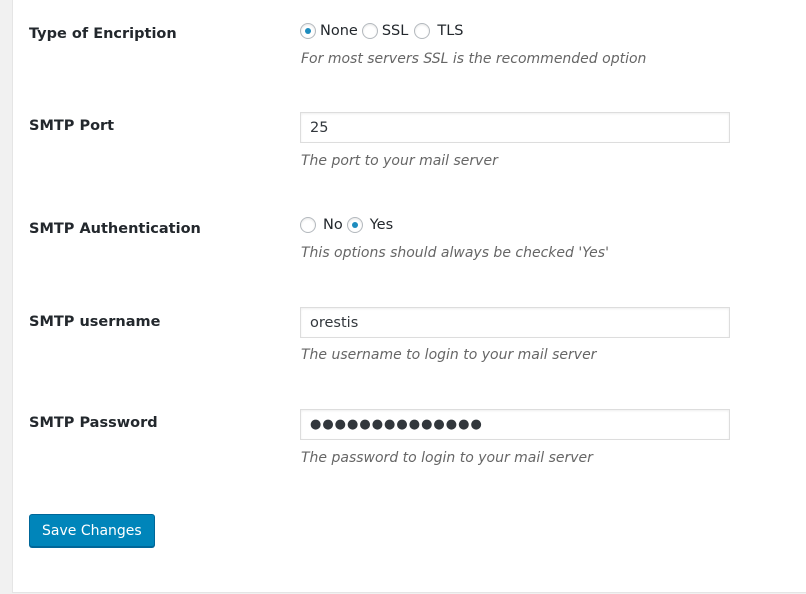  What do you see at coordinates (515, 424) in the screenshot?
I see `password-input: ●●●●●●●●●●●●●●` at bounding box center [515, 424].